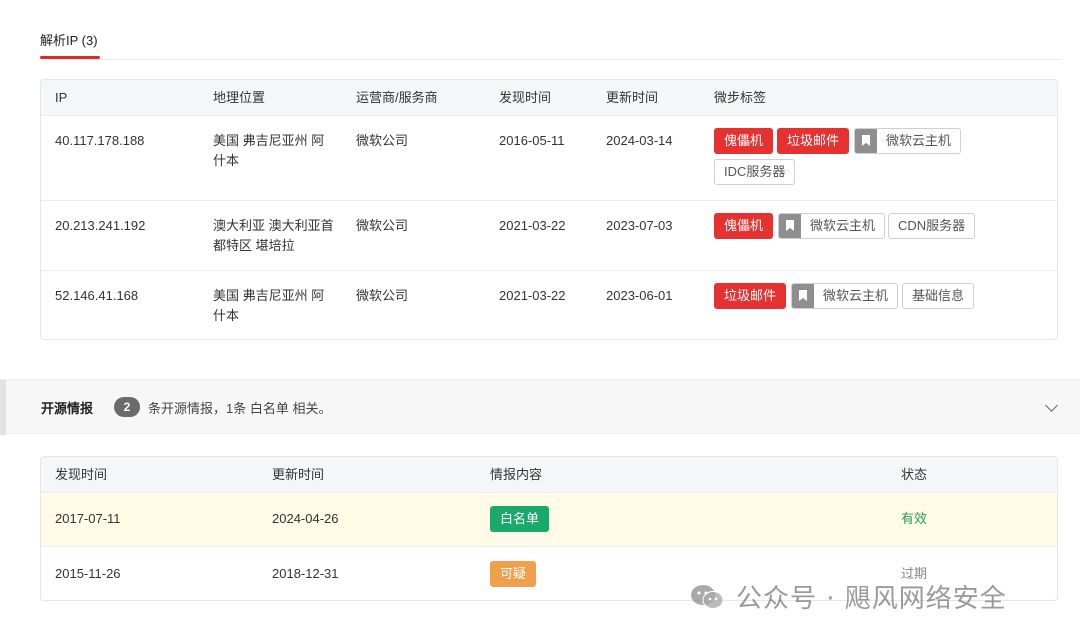 The width and height of the screenshot is (1080, 640). I want to click on found-date: 2016-05-11, so click(532, 140).